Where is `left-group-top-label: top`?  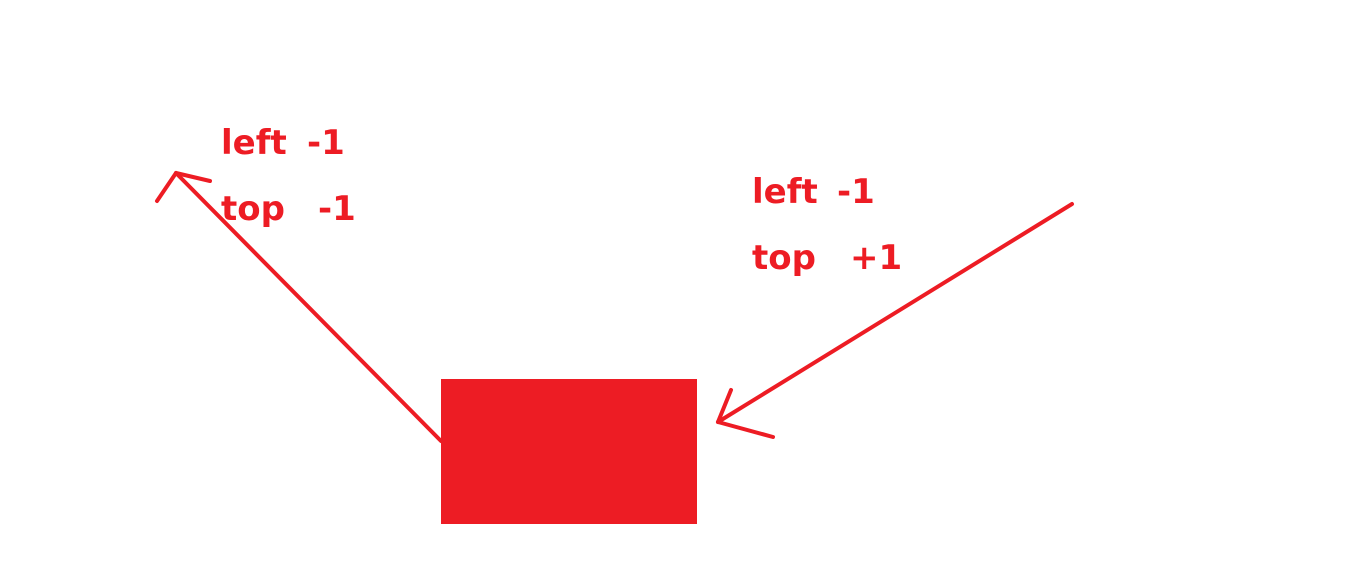
left-group-top-label: top is located at coordinates (253, 209).